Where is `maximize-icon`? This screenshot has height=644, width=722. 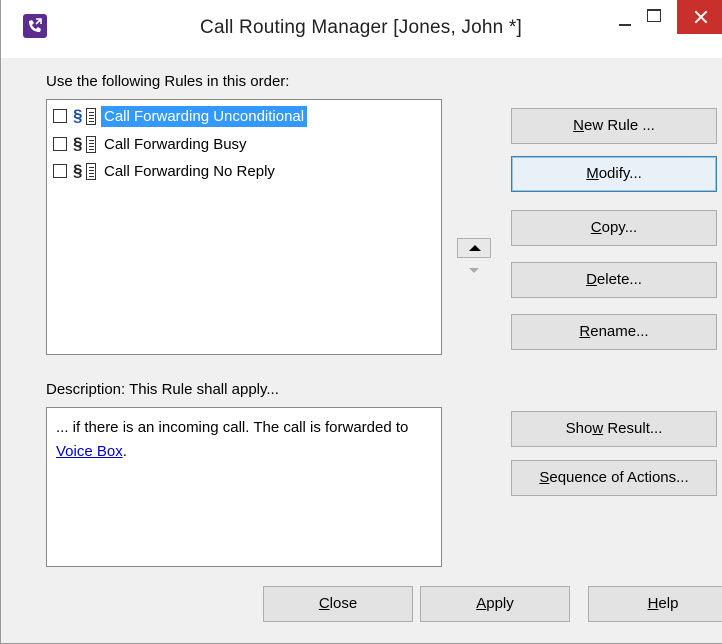 maximize-icon is located at coordinates (656, 20).